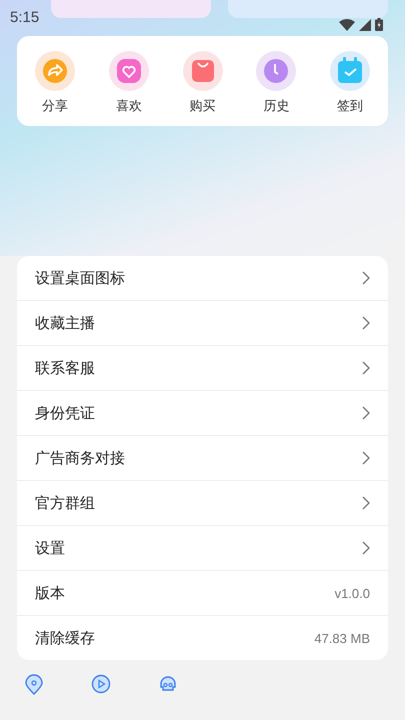 The width and height of the screenshot is (405, 720). What do you see at coordinates (129, 106) in the screenshot?
I see `quick-action-label: 喜欢` at bounding box center [129, 106].